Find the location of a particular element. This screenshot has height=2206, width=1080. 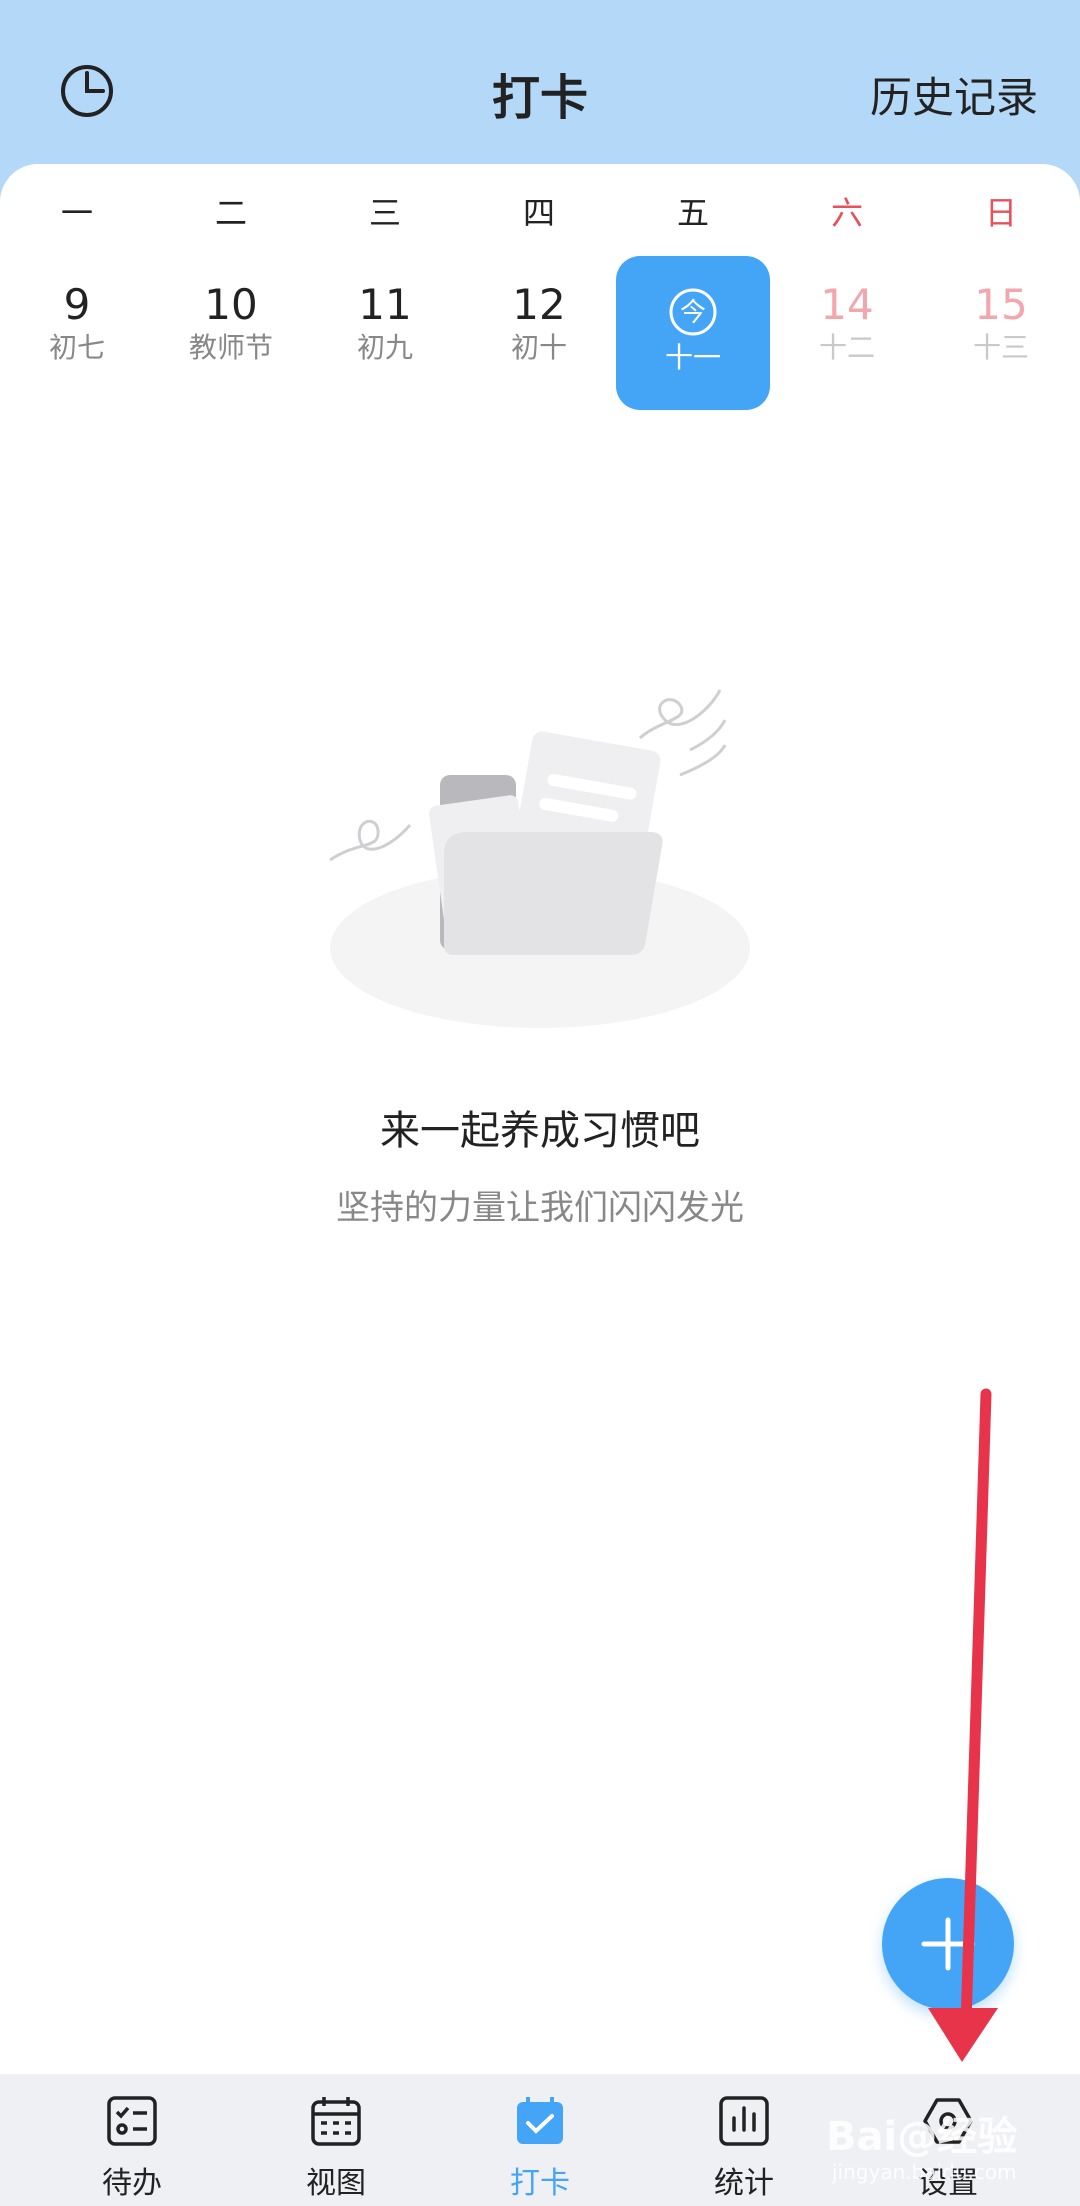

empty-folder-illustration is located at coordinates (539, 858).